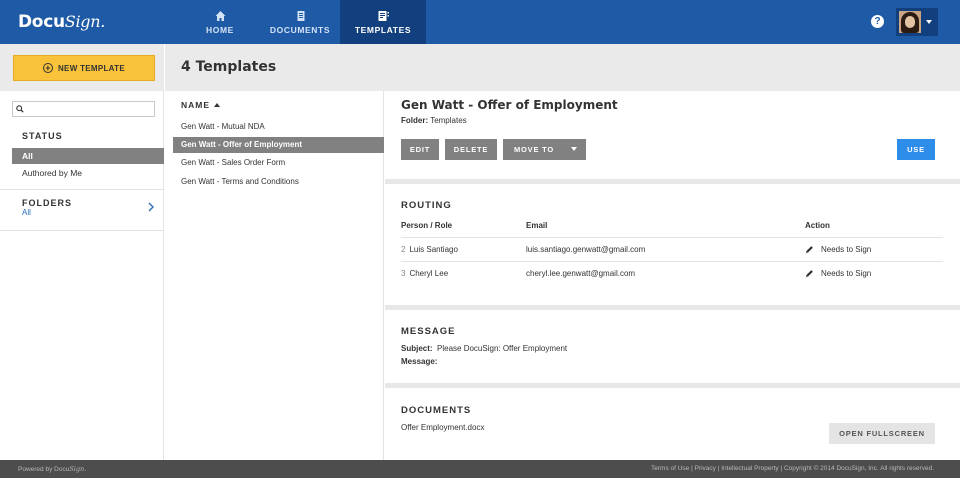  What do you see at coordinates (278, 163) in the screenshot?
I see `list-item: Gen Watt - Sales Order Form` at bounding box center [278, 163].